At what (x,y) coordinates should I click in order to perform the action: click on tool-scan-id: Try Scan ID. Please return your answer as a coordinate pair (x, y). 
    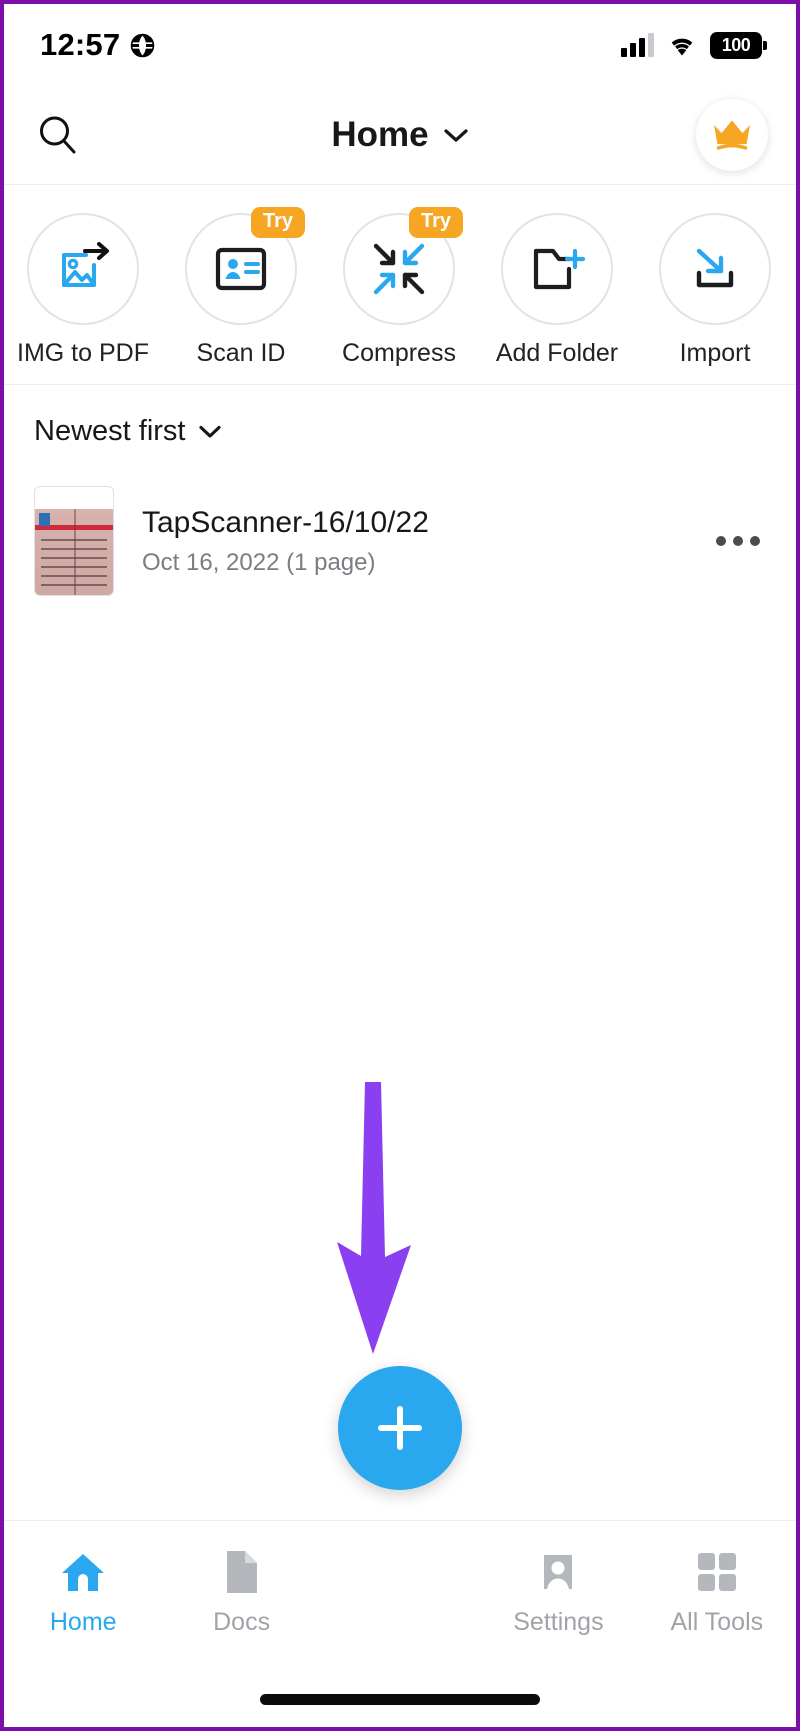
    Looking at the image, I should click on (241, 287).